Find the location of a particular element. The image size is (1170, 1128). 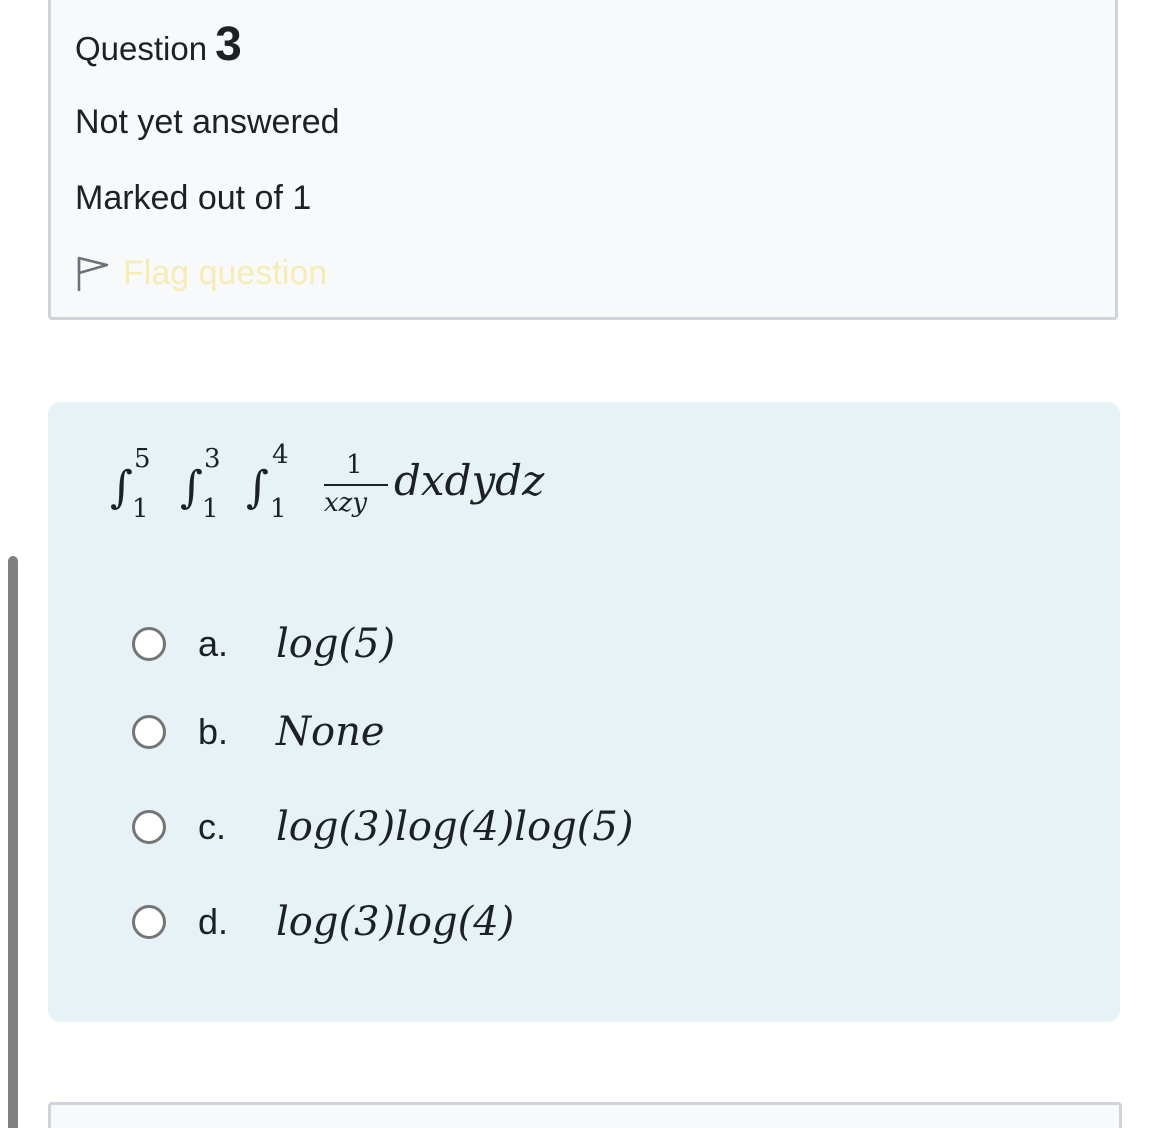

question-state: Not yet answered is located at coordinates (207, 122).